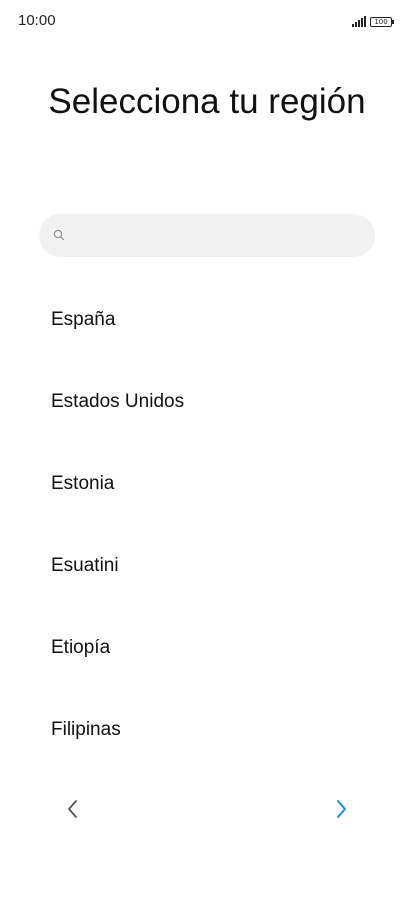 The height and width of the screenshot is (920, 414). What do you see at coordinates (220, 236) in the screenshot?
I see `search-input` at bounding box center [220, 236].